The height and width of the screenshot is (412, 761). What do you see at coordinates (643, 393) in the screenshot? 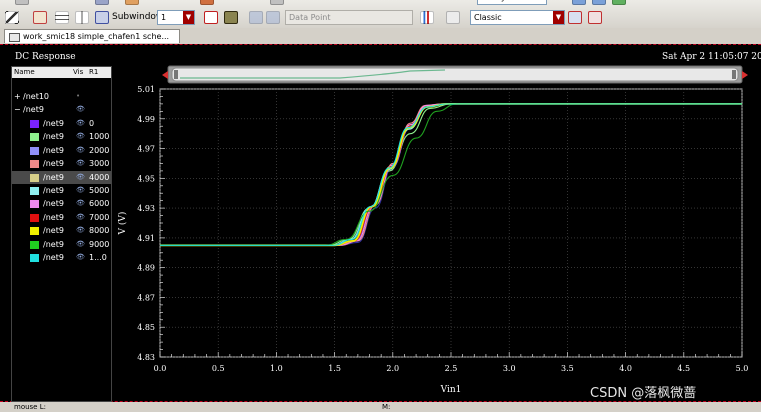
I see `watermark: CSDN @落枫微蔷` at bounding box center [643, 393].